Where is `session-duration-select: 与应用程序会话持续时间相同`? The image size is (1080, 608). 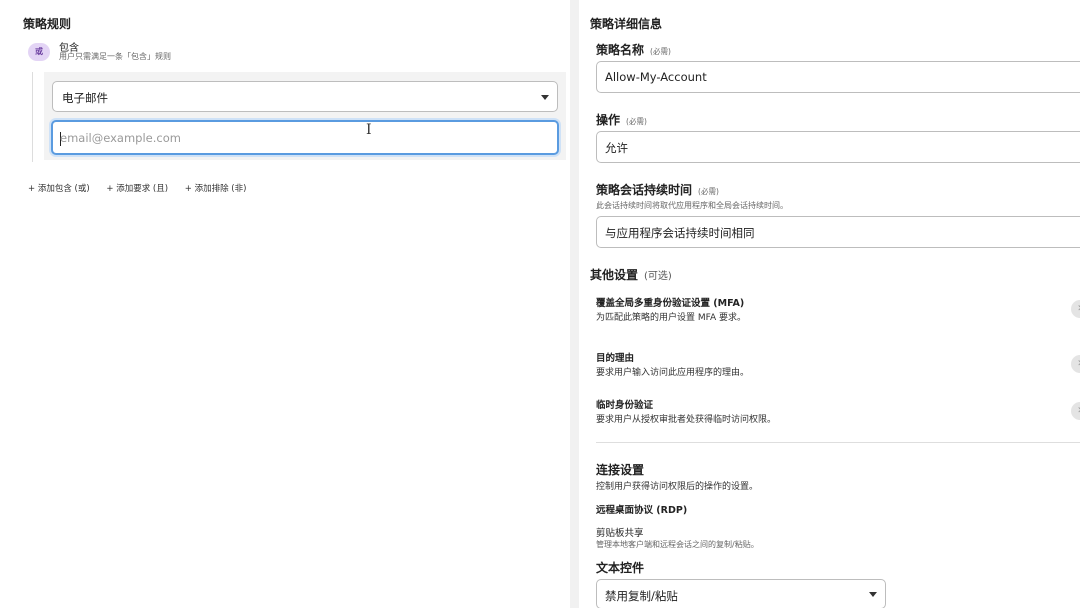
session-duration-select: 与应用程序会话持续时间相同 is located at coordinates (838, 232).